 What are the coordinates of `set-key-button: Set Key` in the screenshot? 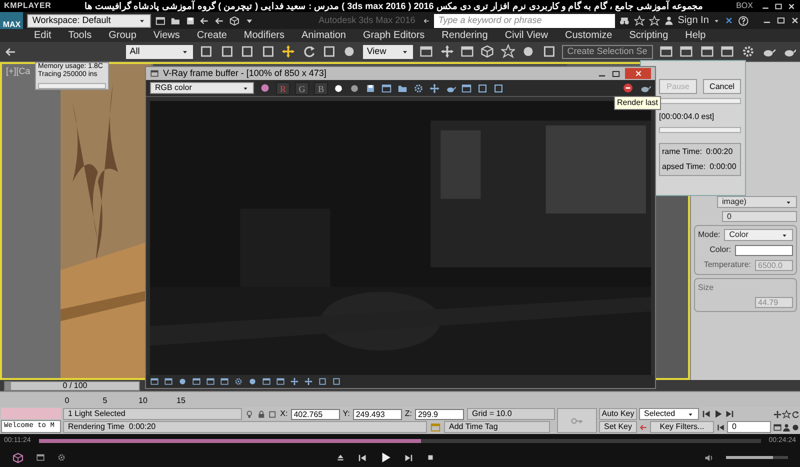 It's located at (618, 427).